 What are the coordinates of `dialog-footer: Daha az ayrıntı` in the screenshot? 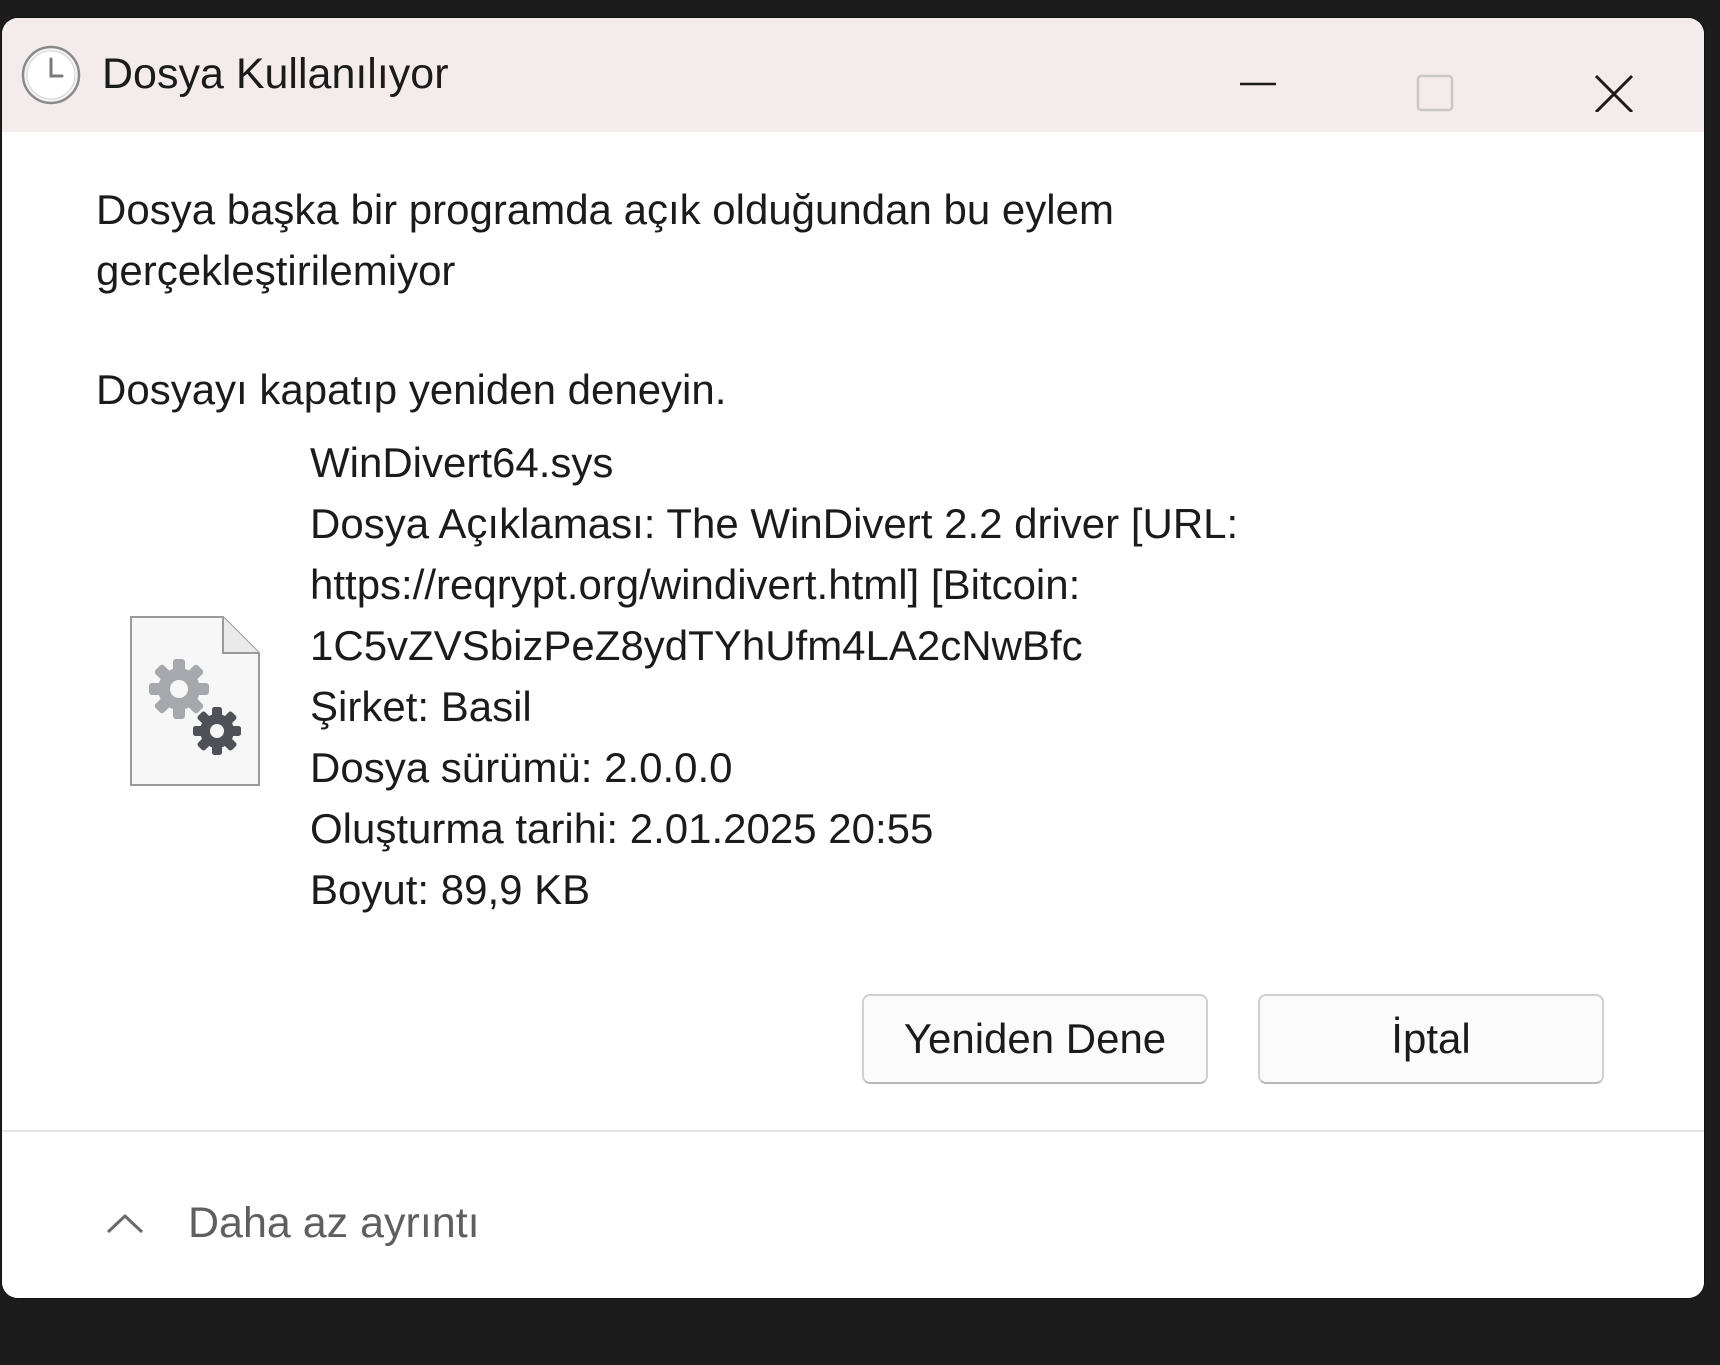 It's located at (853, 1214).